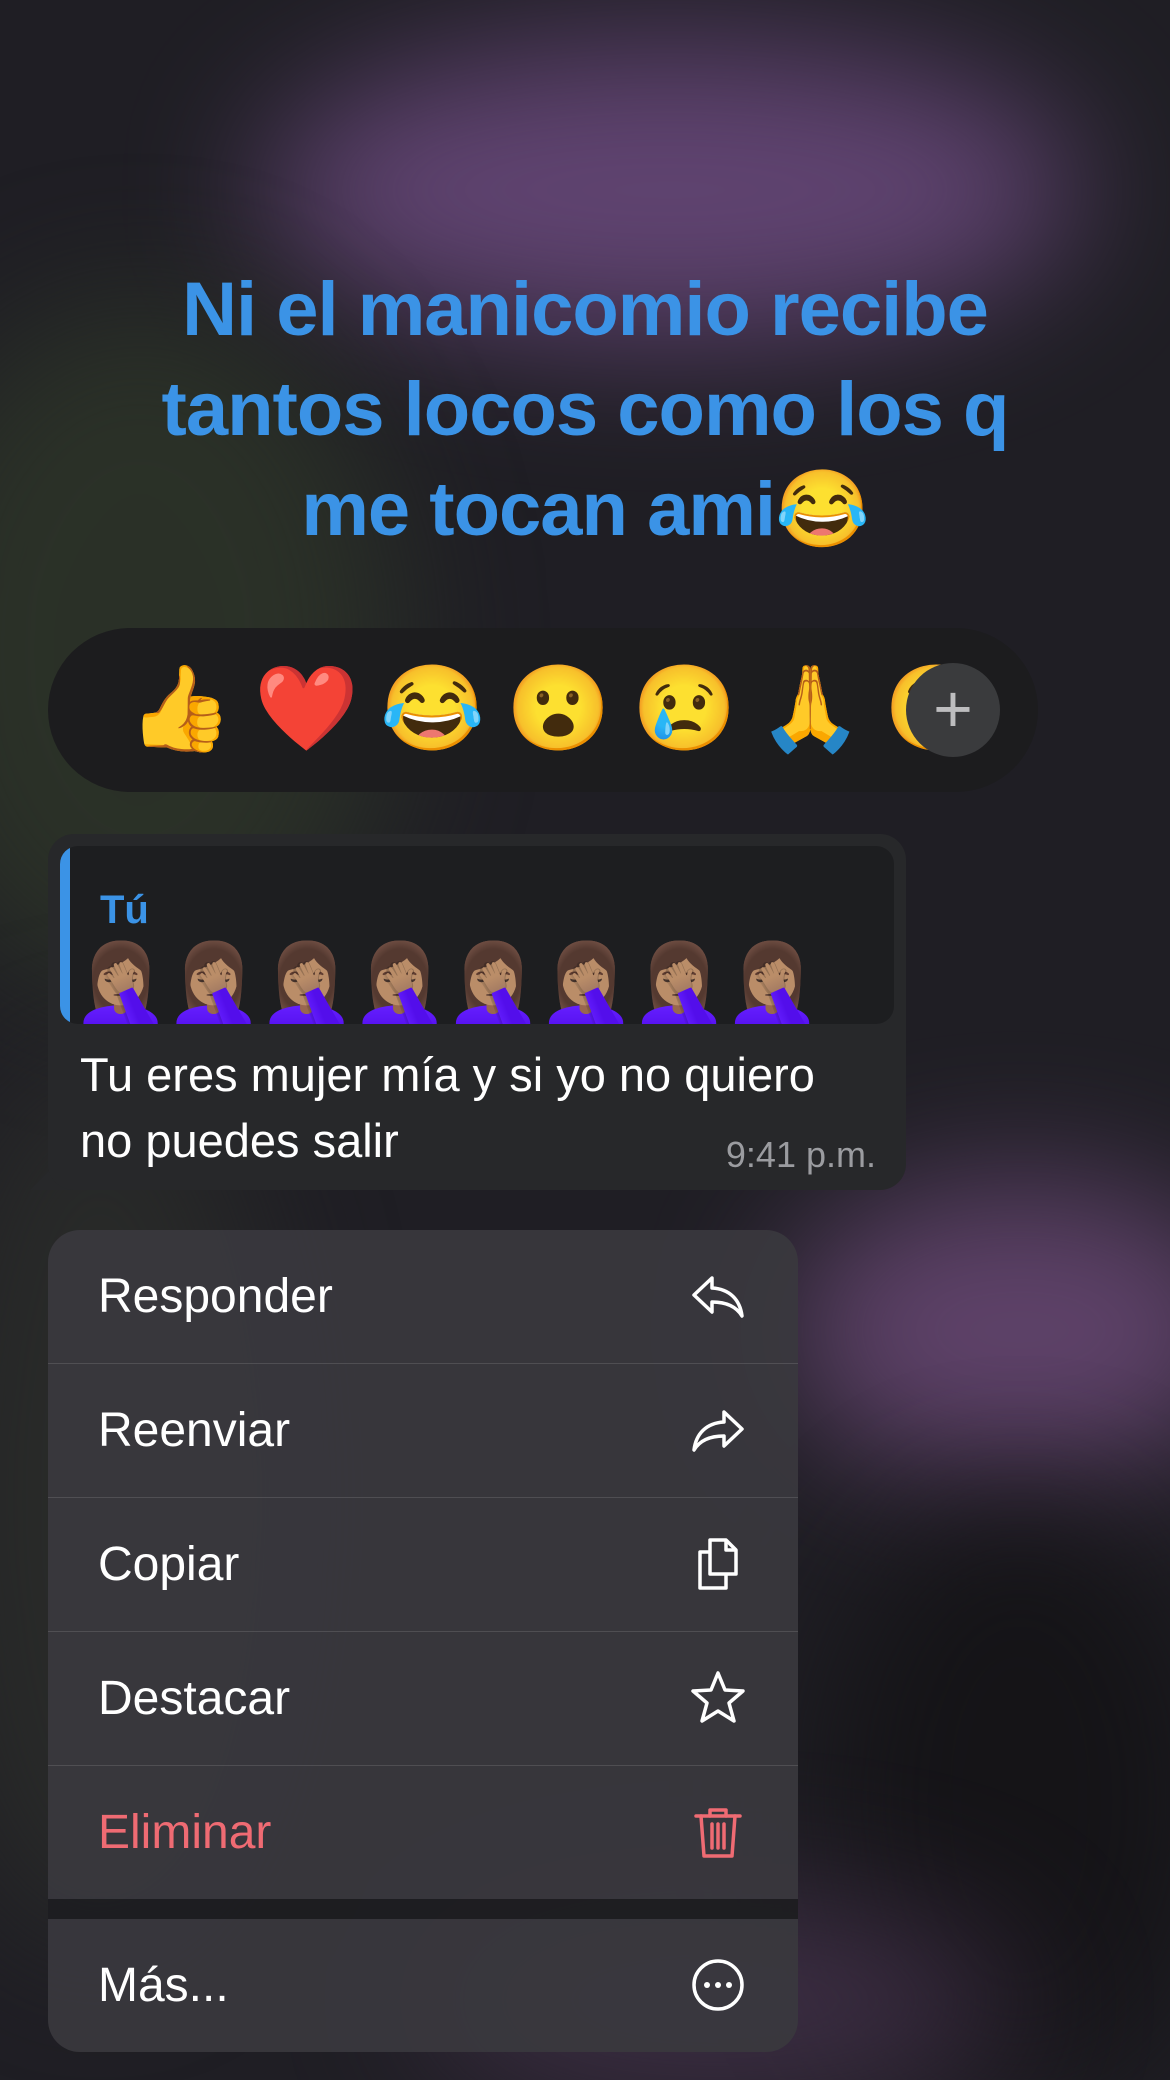 The width and height of the screenshot is (1170, 2080). Describe the element at coordinates (194, 1430) in the screenshot. I see `menu-item-label: Reenviar` at that location.